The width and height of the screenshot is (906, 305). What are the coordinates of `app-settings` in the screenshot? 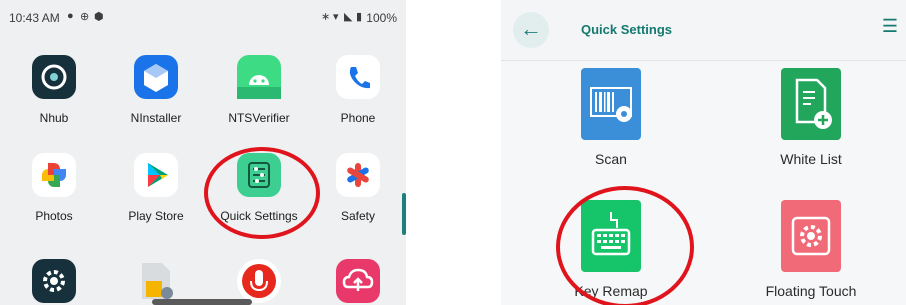 It's located at (54, 281).